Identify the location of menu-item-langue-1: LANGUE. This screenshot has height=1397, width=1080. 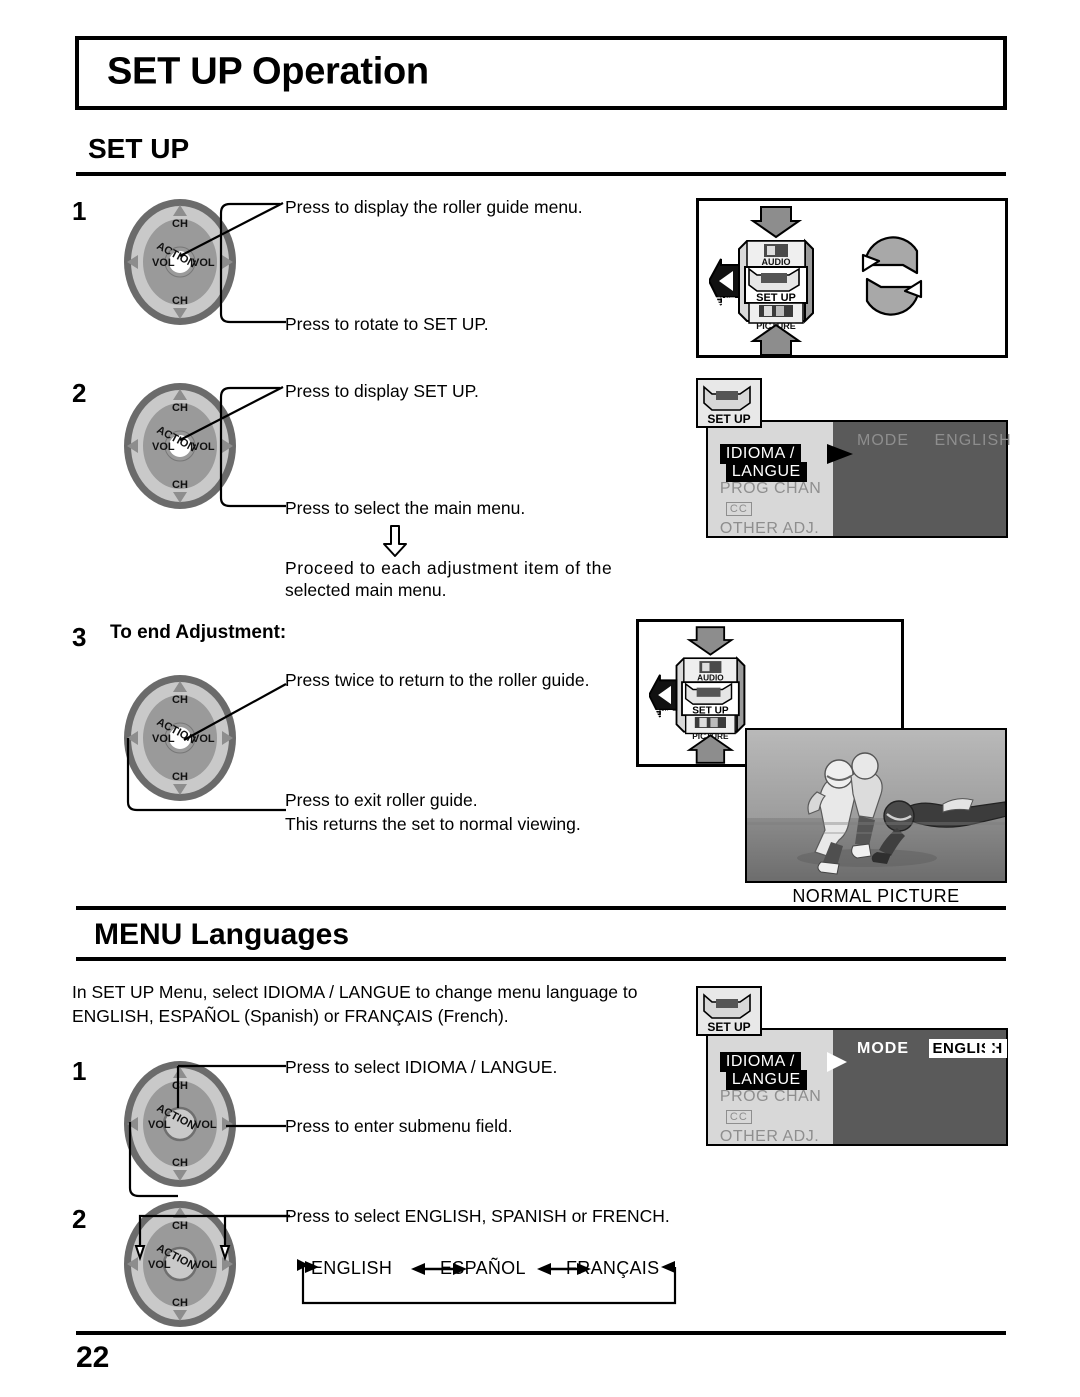
(766, 472).